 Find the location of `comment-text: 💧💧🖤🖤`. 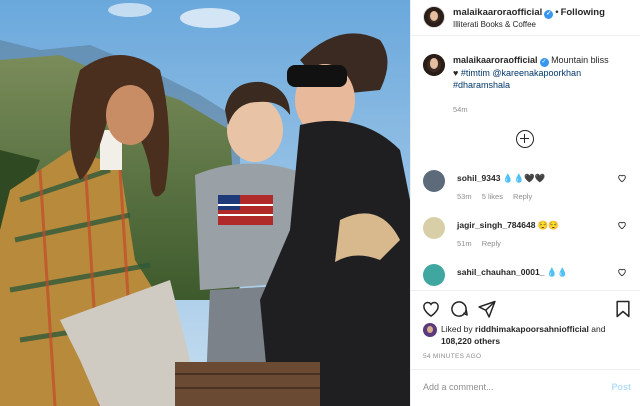

comment-text: 💧💧🖤🖤 is located at coordinates (524, 178).